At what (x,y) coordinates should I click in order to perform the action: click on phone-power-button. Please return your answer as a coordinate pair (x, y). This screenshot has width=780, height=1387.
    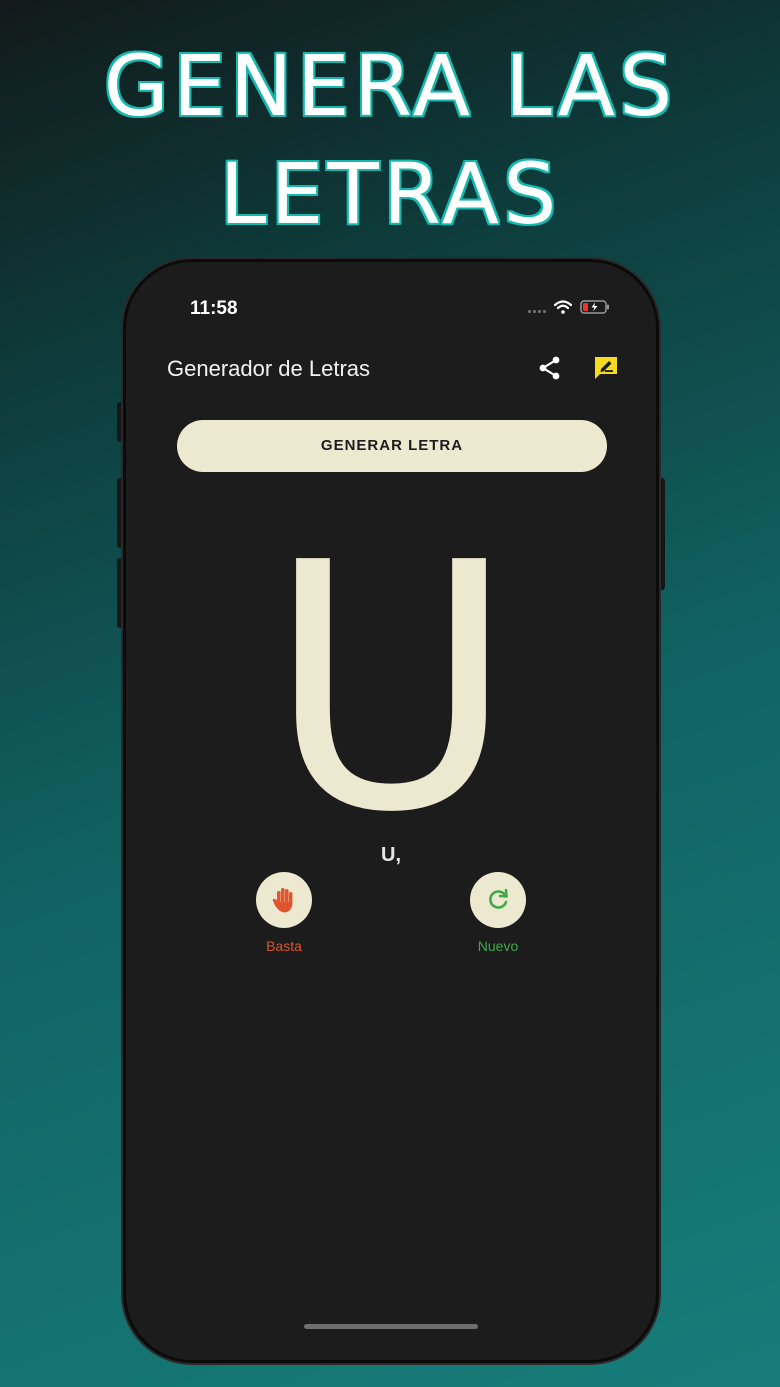
    Looking at the image, I should click on (660, 534).